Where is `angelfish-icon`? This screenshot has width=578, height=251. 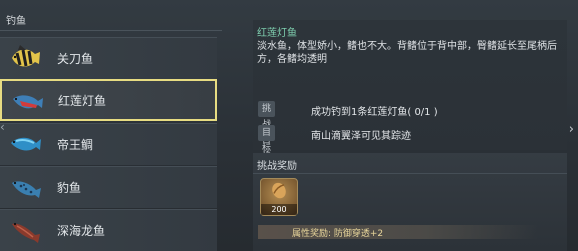 angelfish-icon is located at coordinates (26, 56).